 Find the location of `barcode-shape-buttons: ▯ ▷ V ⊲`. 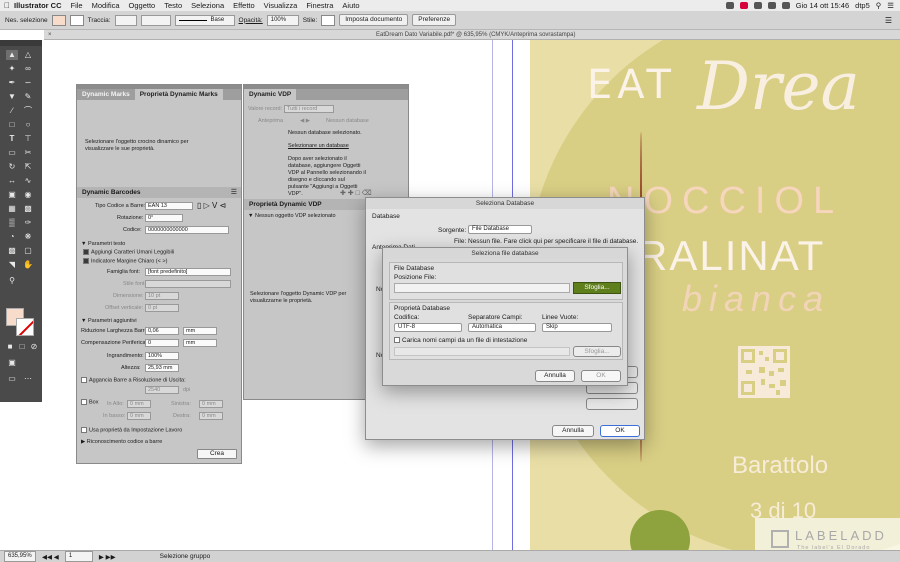

barcode-shape-buttons: ▯ ▷ V ⊲ is located at coordinates (211, 205).